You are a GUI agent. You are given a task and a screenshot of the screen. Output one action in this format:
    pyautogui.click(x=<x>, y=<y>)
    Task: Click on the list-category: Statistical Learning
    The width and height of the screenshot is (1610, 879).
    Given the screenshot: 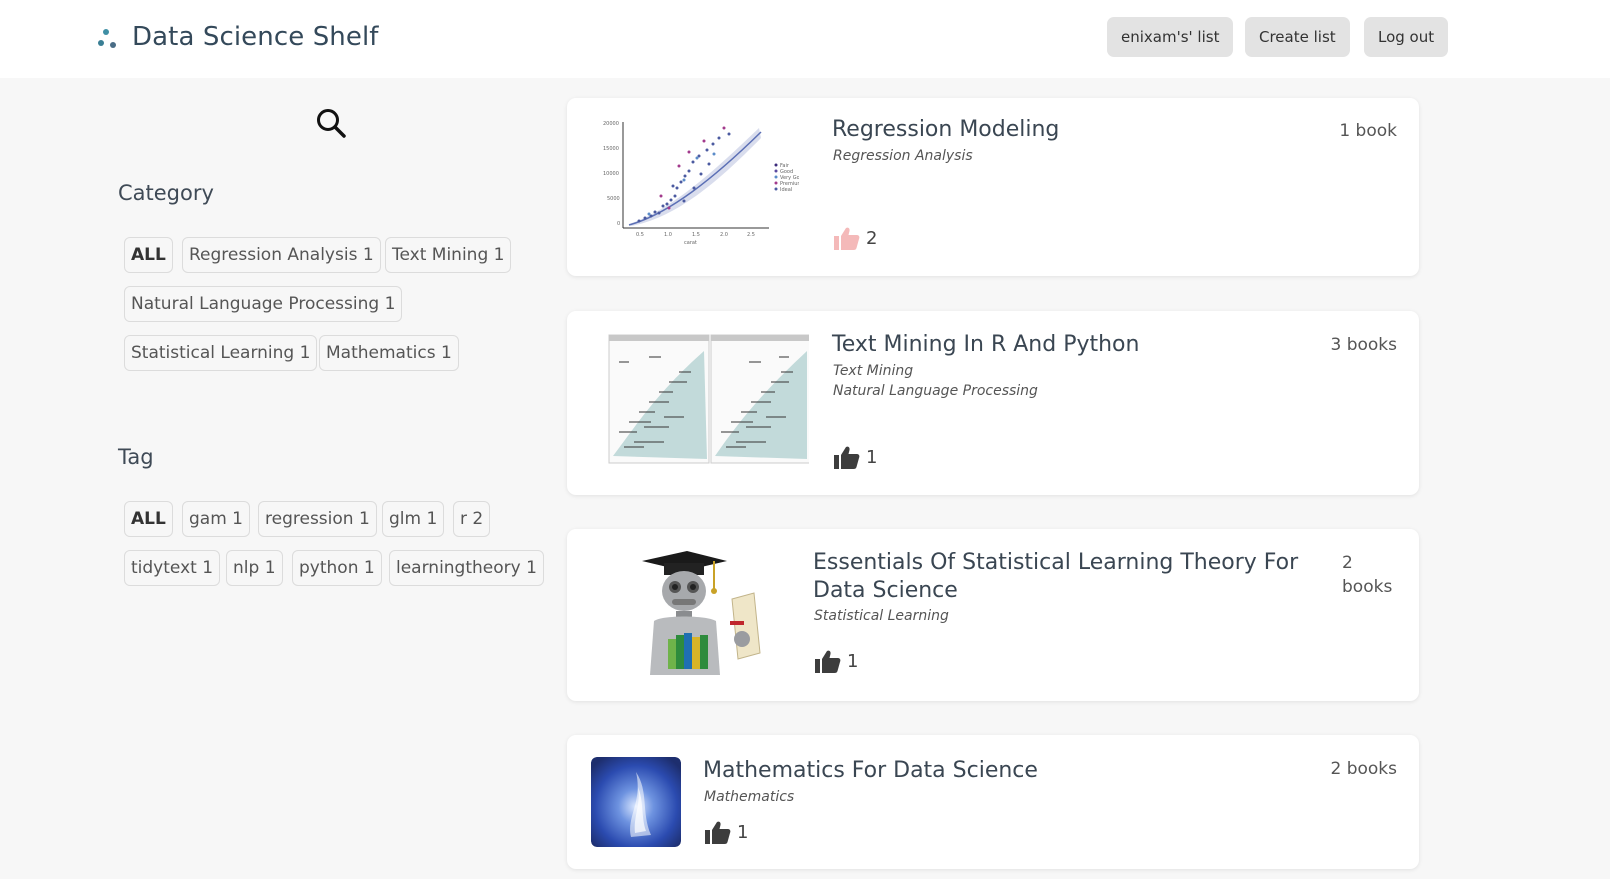 What is the action you would take?
    pyautogui.click(x=881, y=616)
    